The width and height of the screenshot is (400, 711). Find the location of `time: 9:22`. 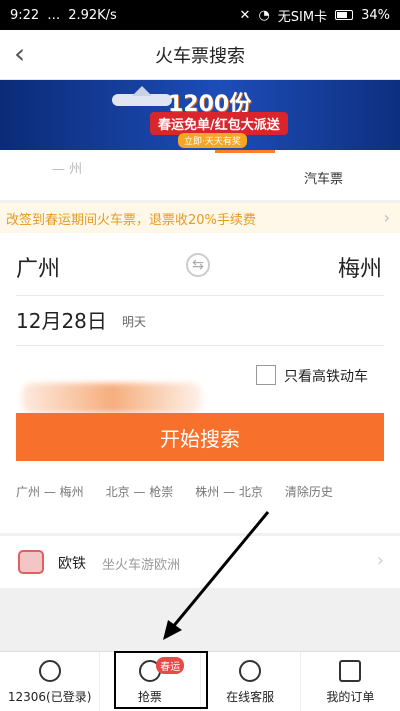

time: 9:22 is located at coordinates (25, 15).